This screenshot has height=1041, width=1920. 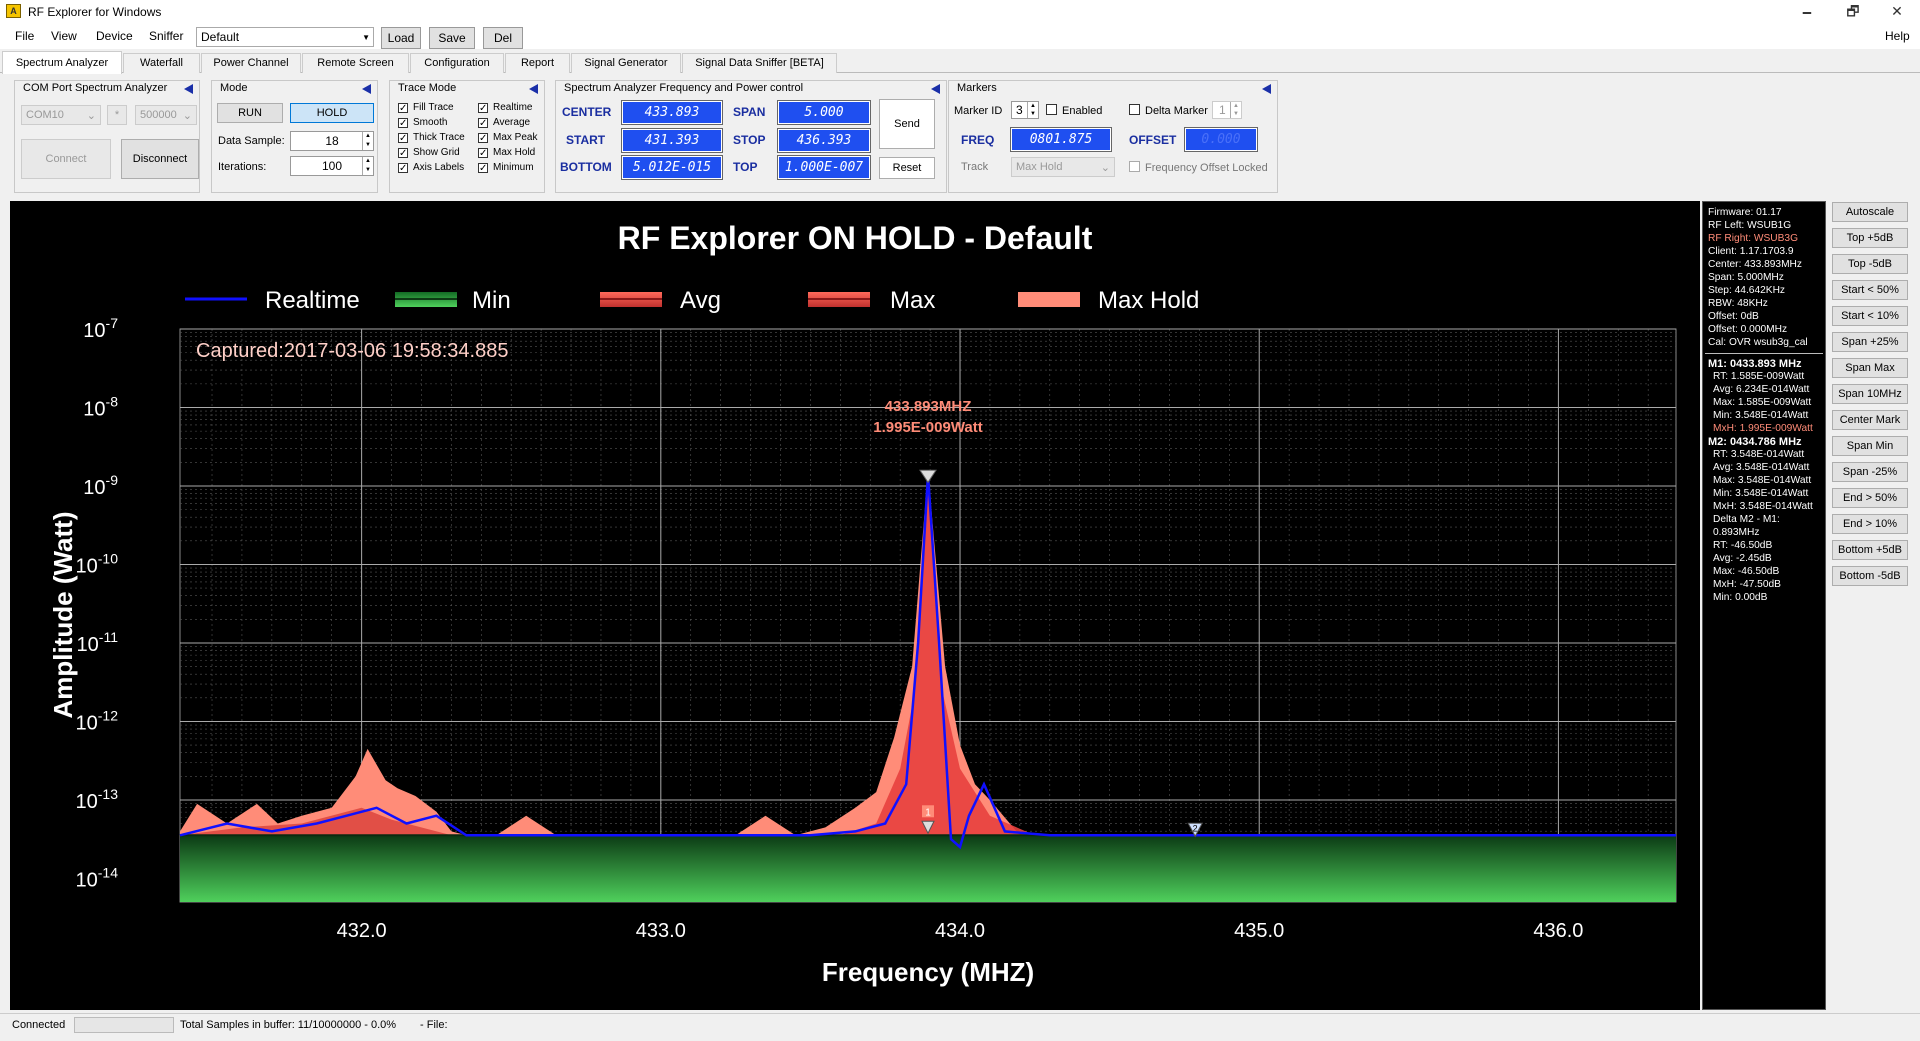 What do you see at coordinates (1870, 394) in the screenshot?
I see `chart-button-span-10mhz: Span 10MHz` at bounding box center [1870, 394].